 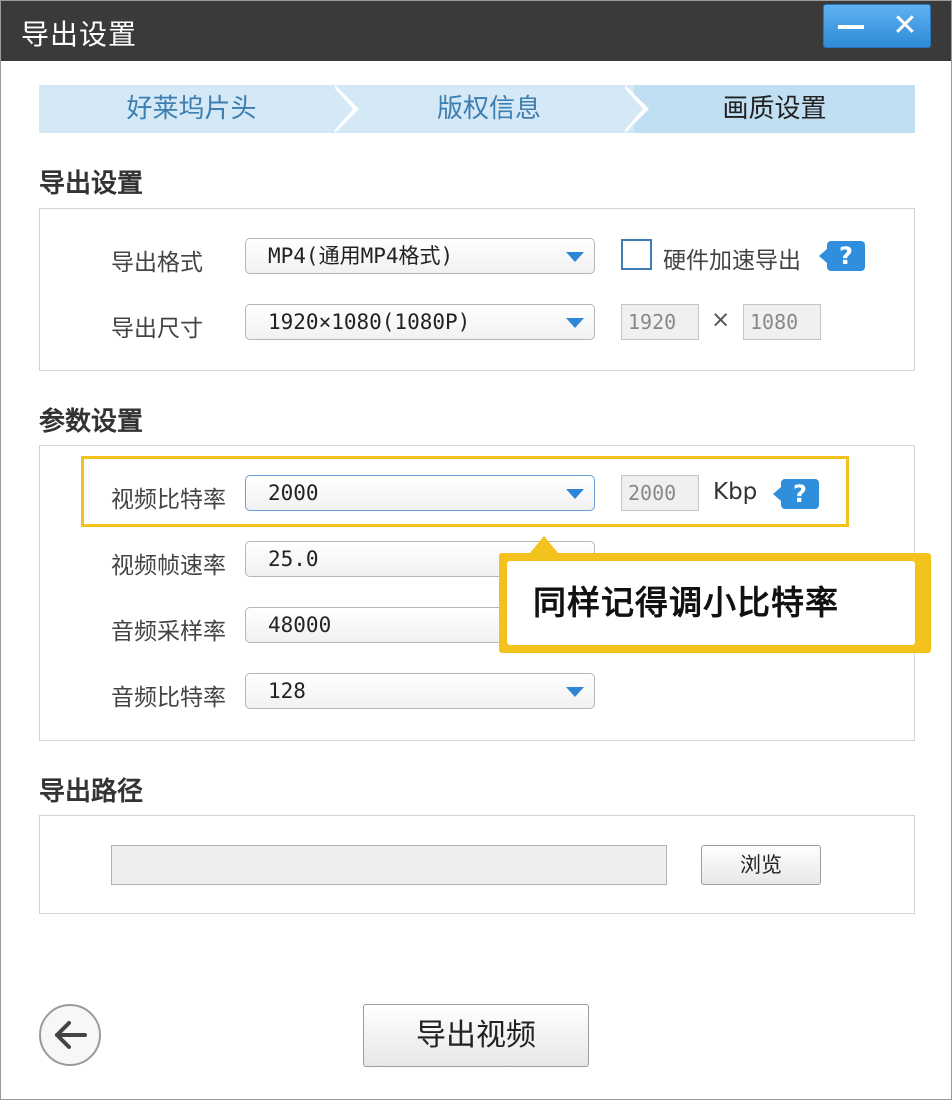 I want to click on bitrate-highlight-frame, so click(x=465, y=491).